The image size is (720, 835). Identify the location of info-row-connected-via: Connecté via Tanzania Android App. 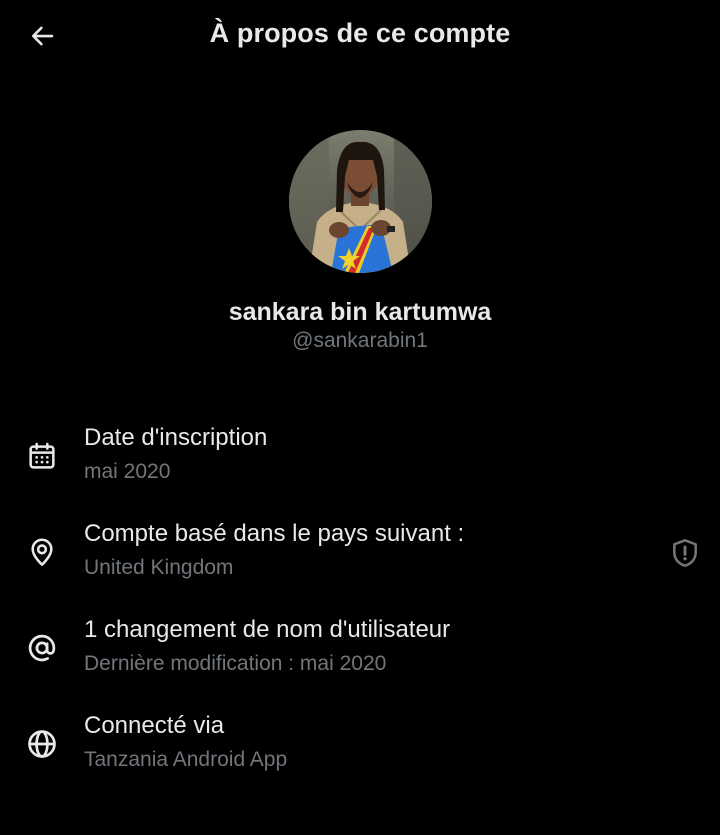
(360, 752).